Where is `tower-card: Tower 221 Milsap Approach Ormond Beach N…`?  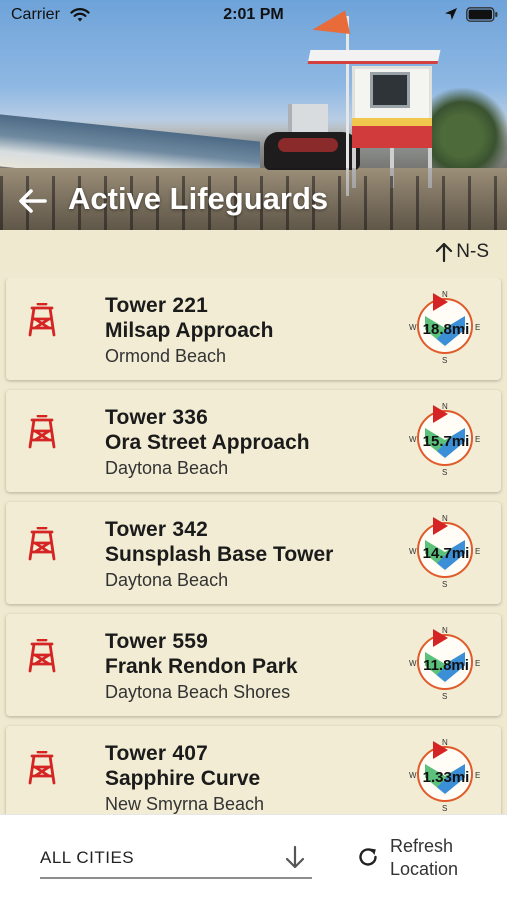 tower-card: Tower 221 Milsap Approach Ormond Beach N… is located at coordinates (253, 329).